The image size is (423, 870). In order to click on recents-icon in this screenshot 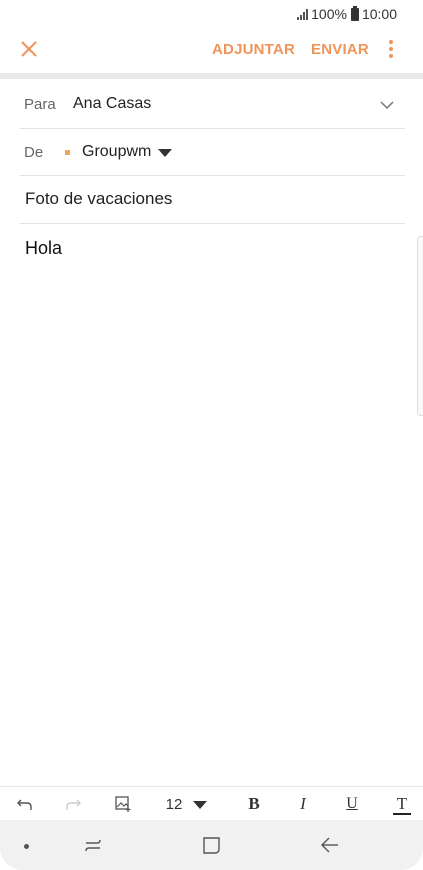, I will do `click(93, 845)`.